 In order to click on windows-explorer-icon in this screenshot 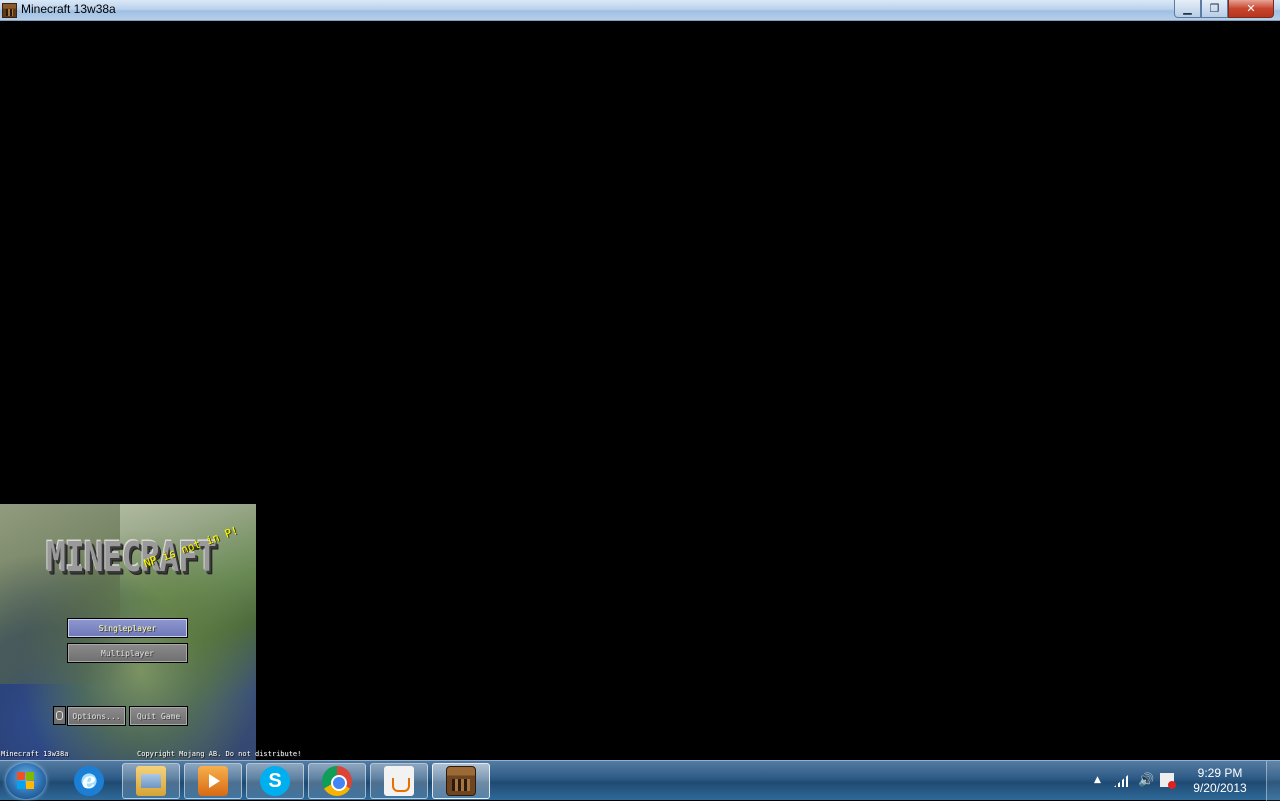, I will do `click(151, 781)`.